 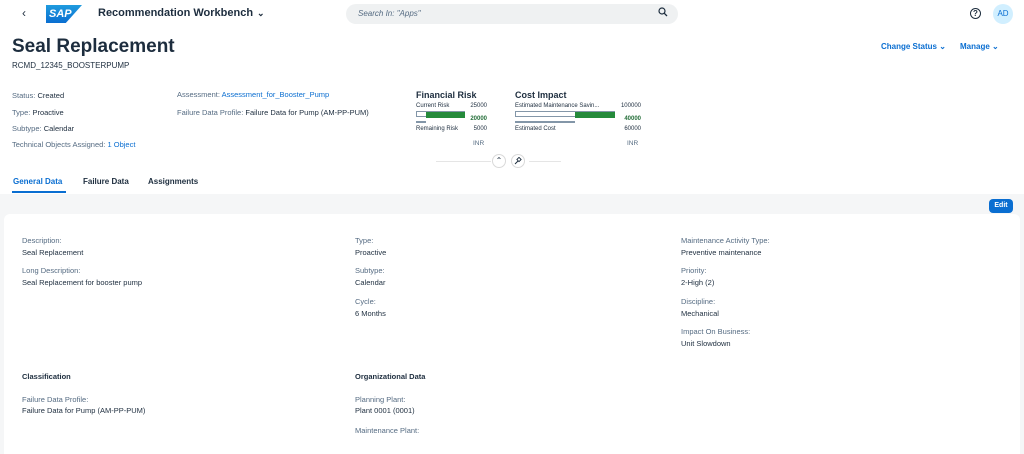 I want to click on cost-impact-title: Cost Impact, so click(x=541, y=95).